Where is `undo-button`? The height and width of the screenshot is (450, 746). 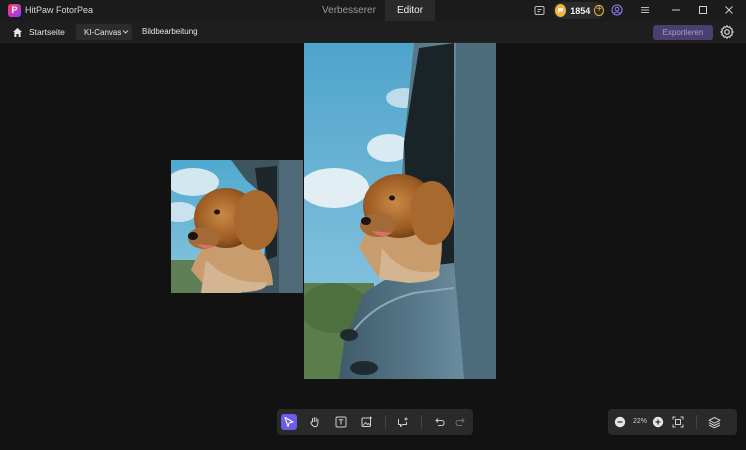 undo-button is located at coordinates (439, 422).